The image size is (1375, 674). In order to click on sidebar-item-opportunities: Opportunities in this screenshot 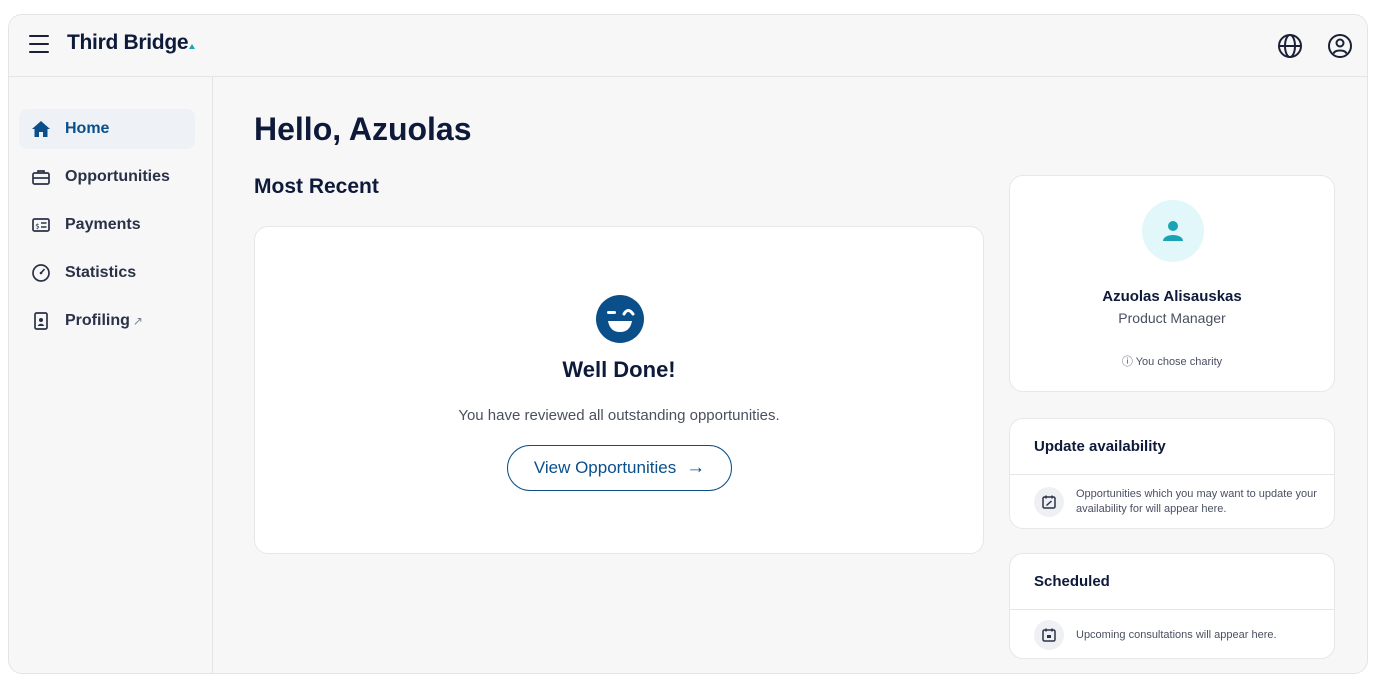, I will do `click(107, 177)`.